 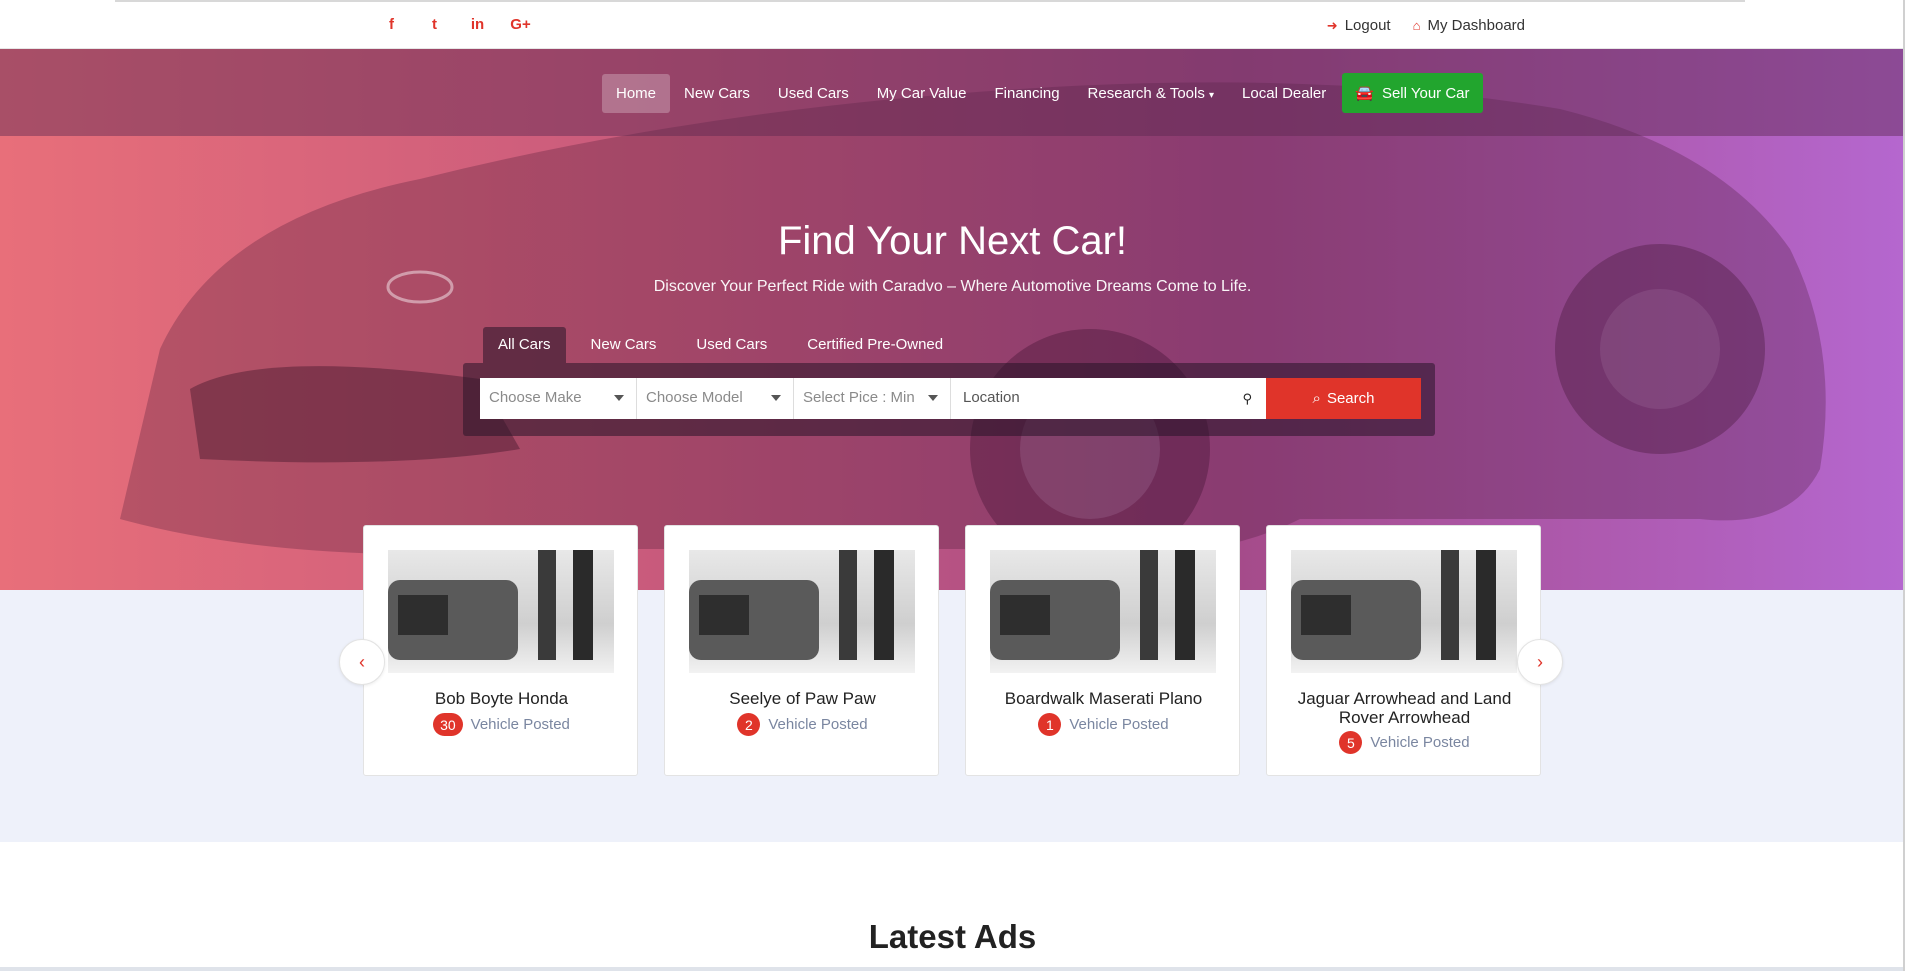 What do you see at coordinates (624, 345) in the screenshot?
I see `tab-new-cars: New Cars` at bounding box center [624, 345].